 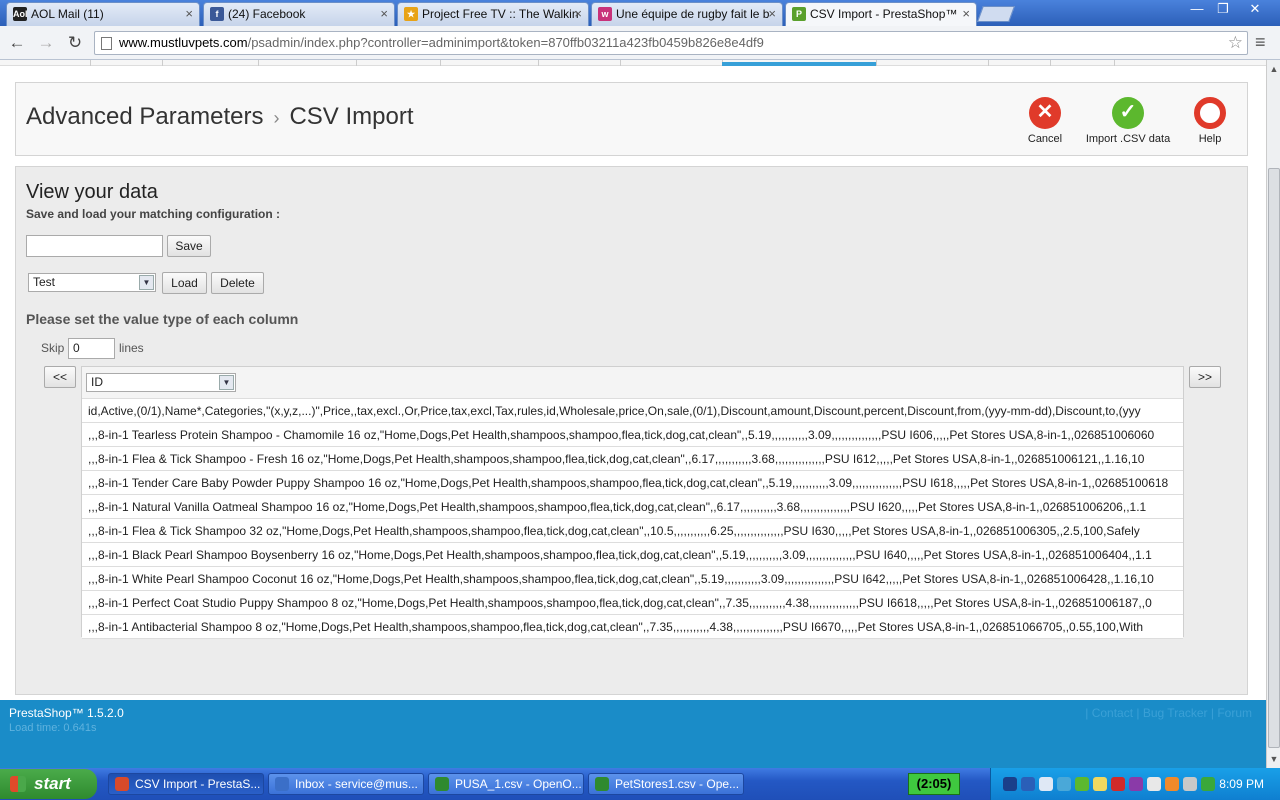 What do you see at coordinates (144, 116) in the screenshot?
I see `breadcrumb-parent: Advanced Parameters` at bounding box center [144, 116].